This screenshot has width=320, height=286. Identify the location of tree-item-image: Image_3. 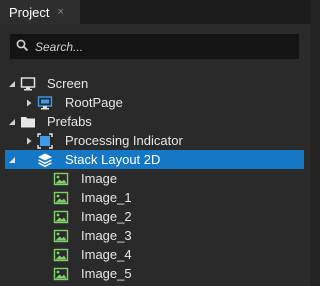
(155, 235).